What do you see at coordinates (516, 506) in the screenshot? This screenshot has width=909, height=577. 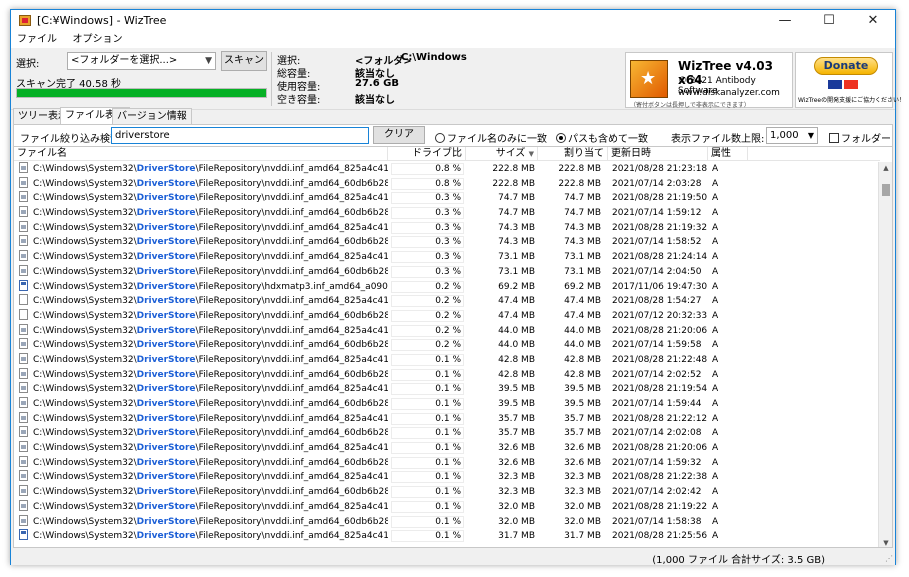 I see `size-cell: 32.0 MB` at bounding box center [516, 506].